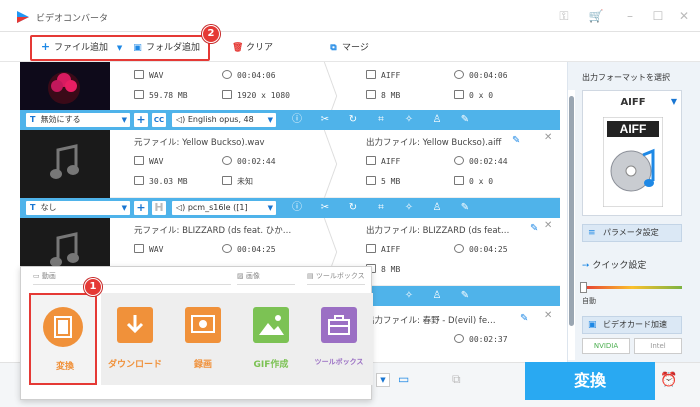 The height and width of the screenshot is (407, 700). I want to click on file-size-icon, so click(139, 94).